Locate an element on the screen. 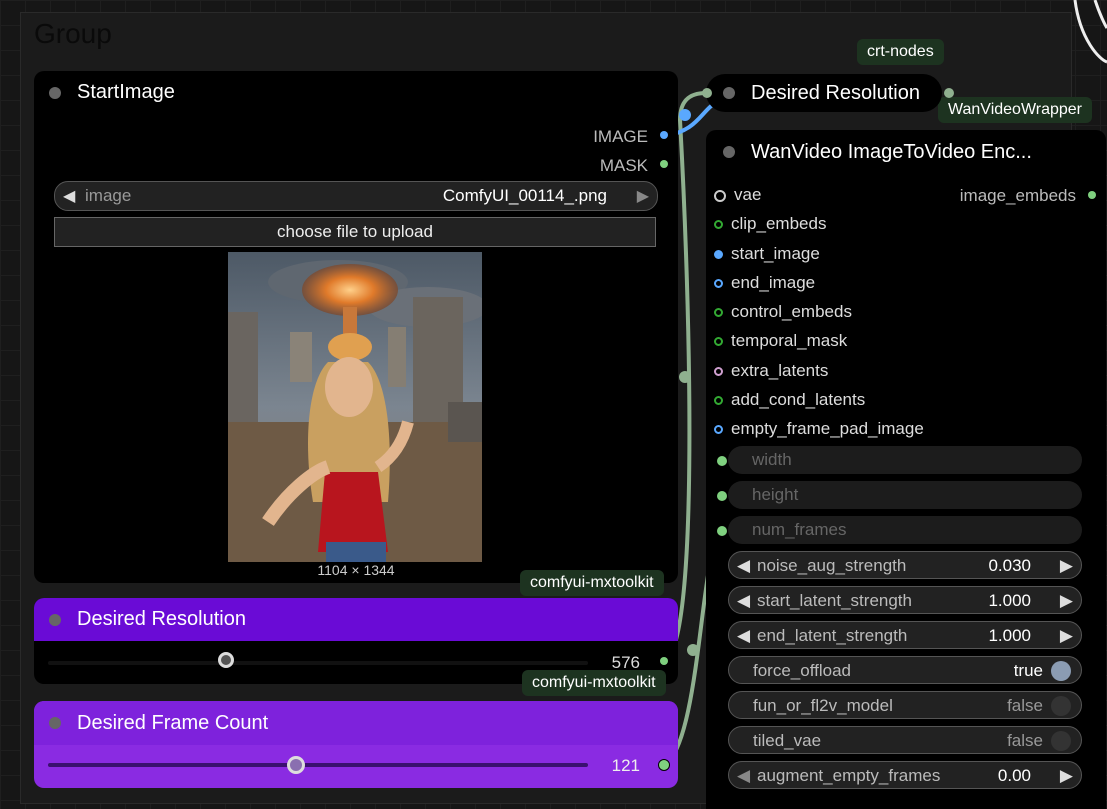 The image size is (1107, 809). output-image-label: IMAGE is located at coordinates (620, 136).